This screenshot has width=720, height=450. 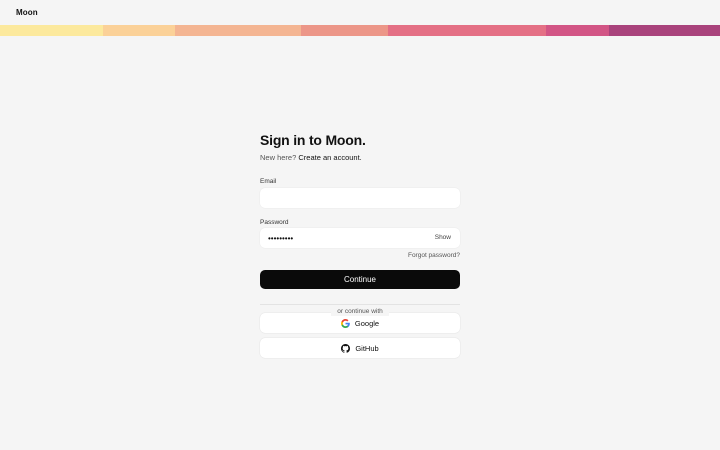 What do you see at coordinates (313, 140) in the screenshot?
I see `page-title: Sign in to Moon.` at bounding box center [313, 140].